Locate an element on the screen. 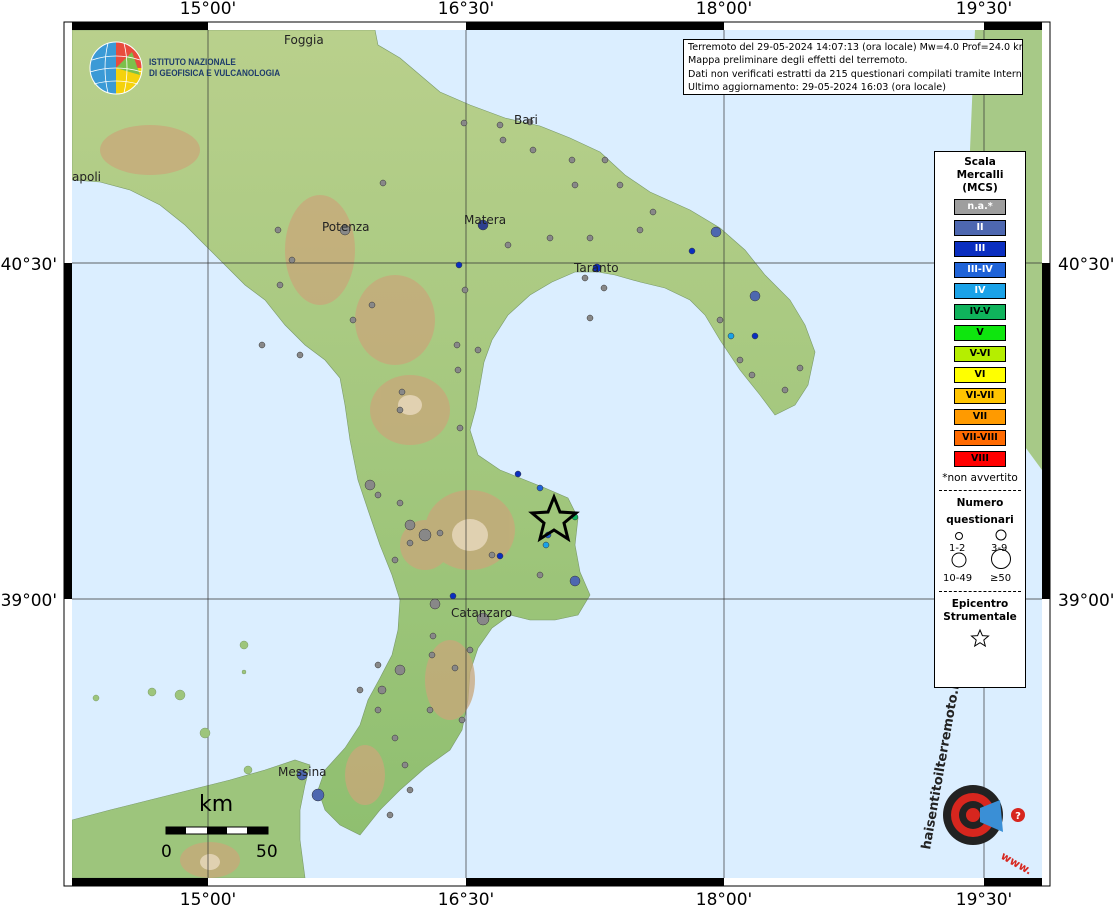  legend-item-5: IV-V is located at coordinates (980, 312).